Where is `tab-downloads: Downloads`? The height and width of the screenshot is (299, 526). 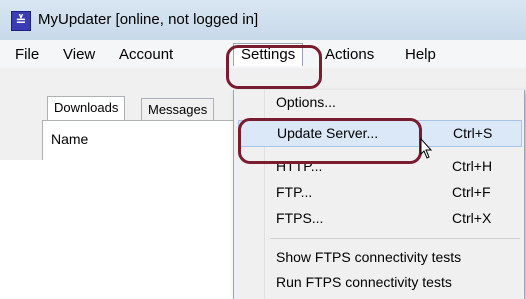 tab-downloads: Downloads is located at coordinates (86, 108).